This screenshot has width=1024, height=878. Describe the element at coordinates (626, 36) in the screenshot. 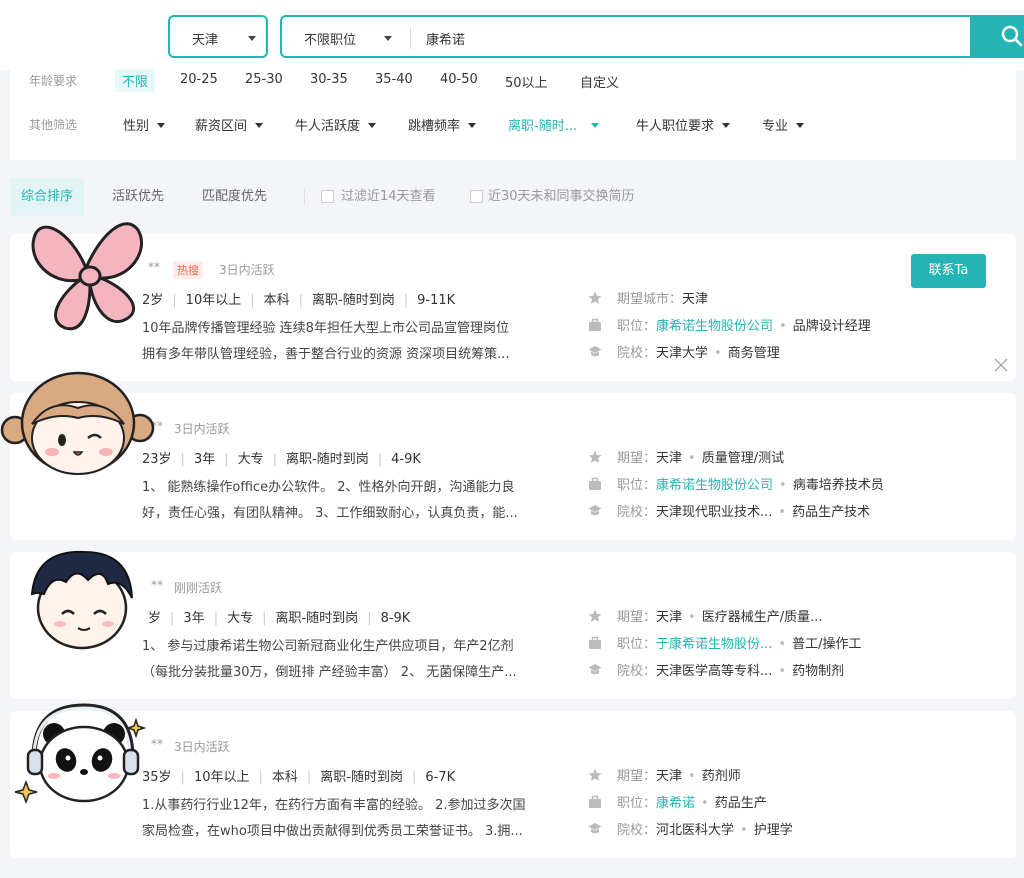

I see `search-input: 不限职位 康希诺` at that location.